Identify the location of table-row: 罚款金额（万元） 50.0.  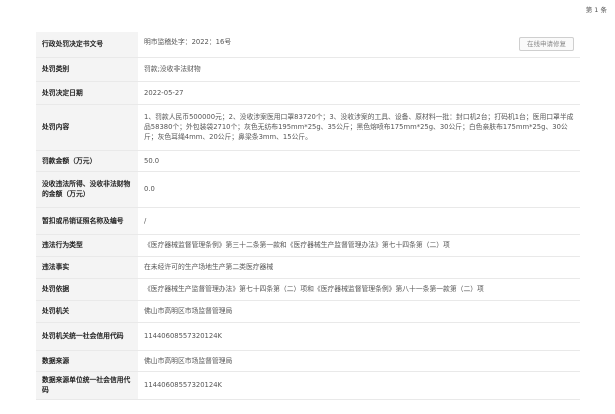
(308, 161).